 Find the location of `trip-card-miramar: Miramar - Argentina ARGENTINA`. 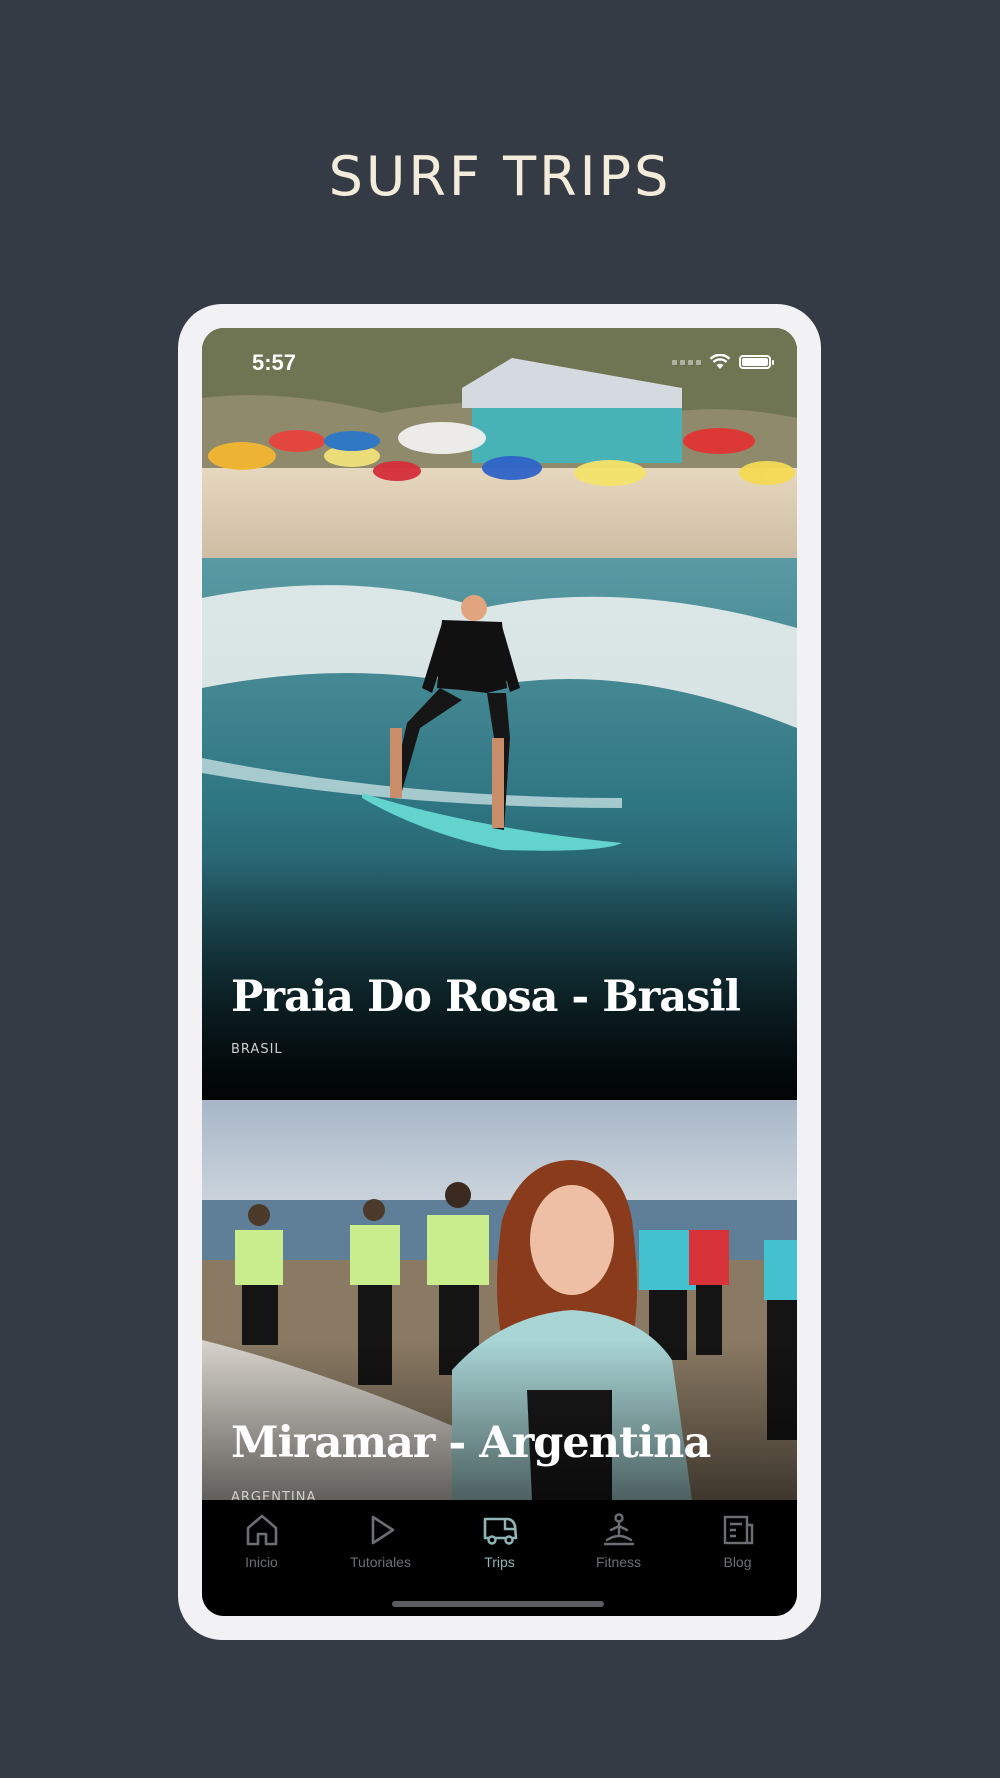

trip-card-miramar: Miramar - Argentina ARGENTINA is located at coordinates (499, 1300).